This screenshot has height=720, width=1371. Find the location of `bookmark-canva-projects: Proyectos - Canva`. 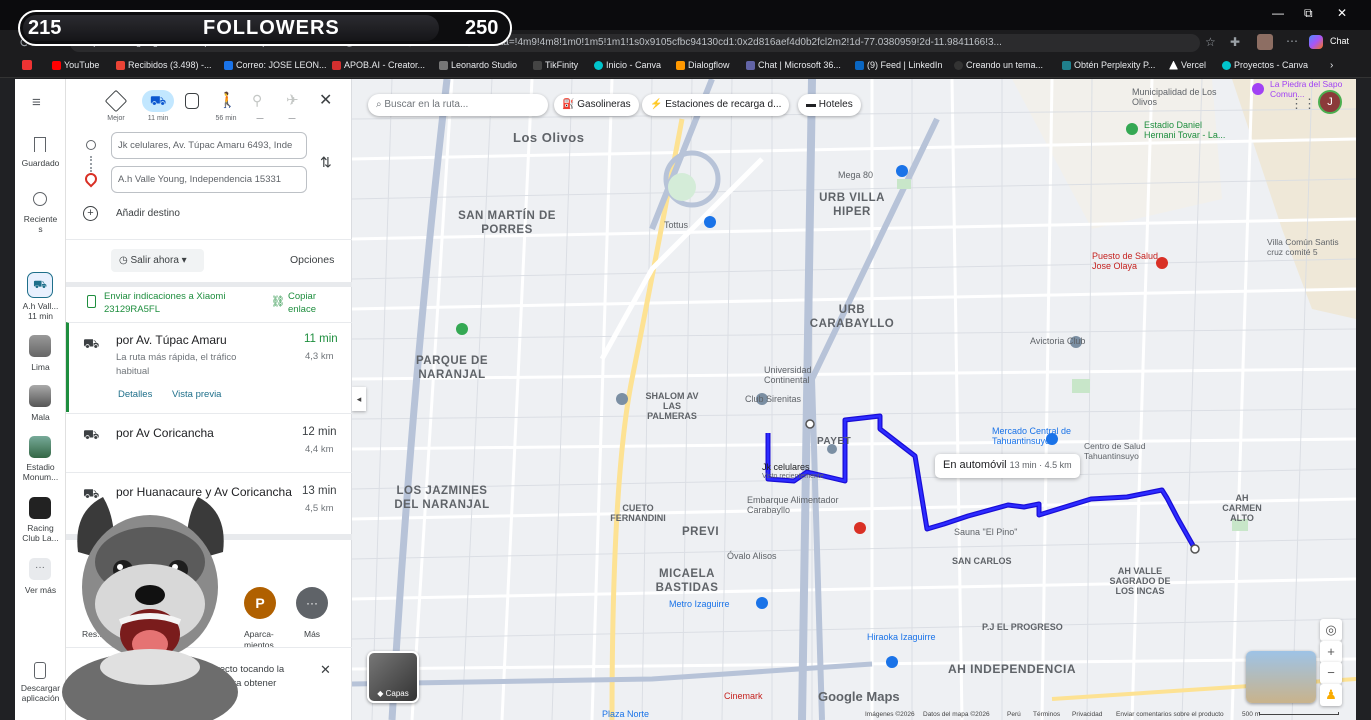

bookmark-canva-projects: Proyectos - Canva is located at coordinates (1265, 65).